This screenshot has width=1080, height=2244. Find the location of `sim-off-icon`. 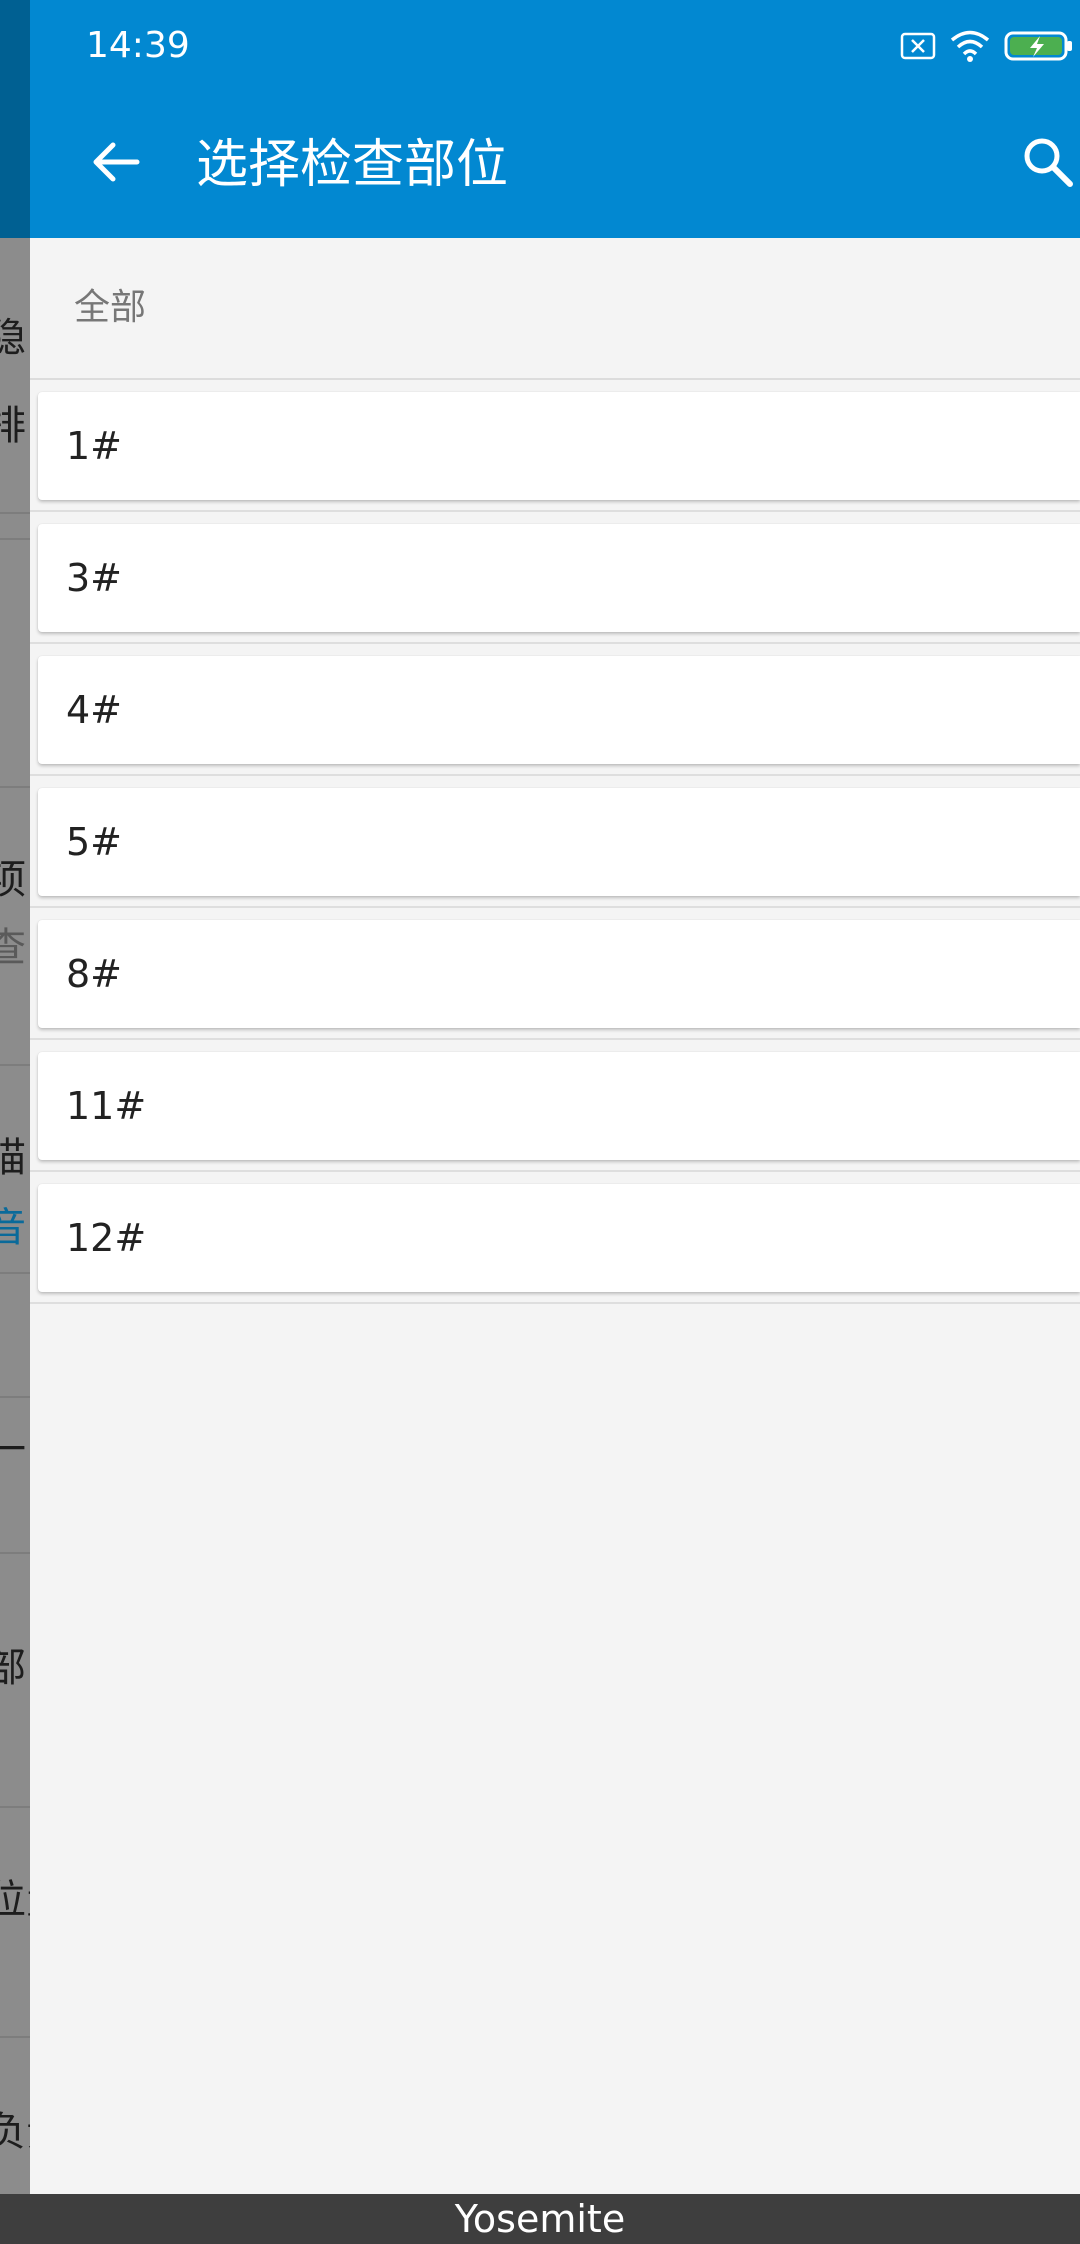

sim-off-icon is located at coordinates (918, 48).